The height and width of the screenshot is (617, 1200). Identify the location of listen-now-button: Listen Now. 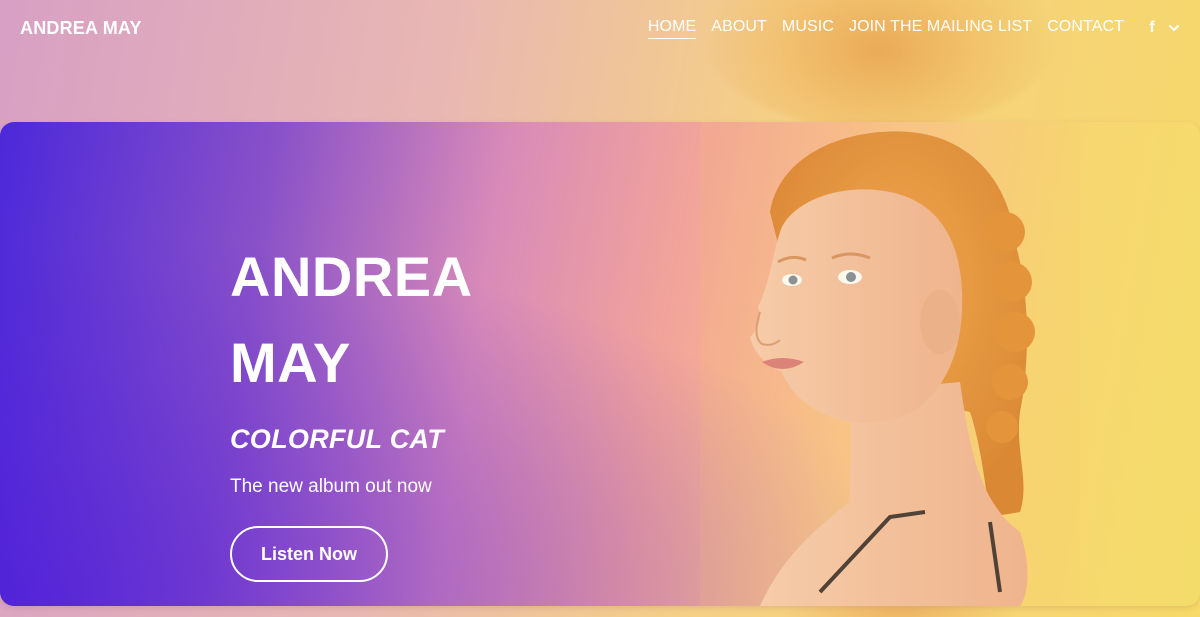
(309, 554).